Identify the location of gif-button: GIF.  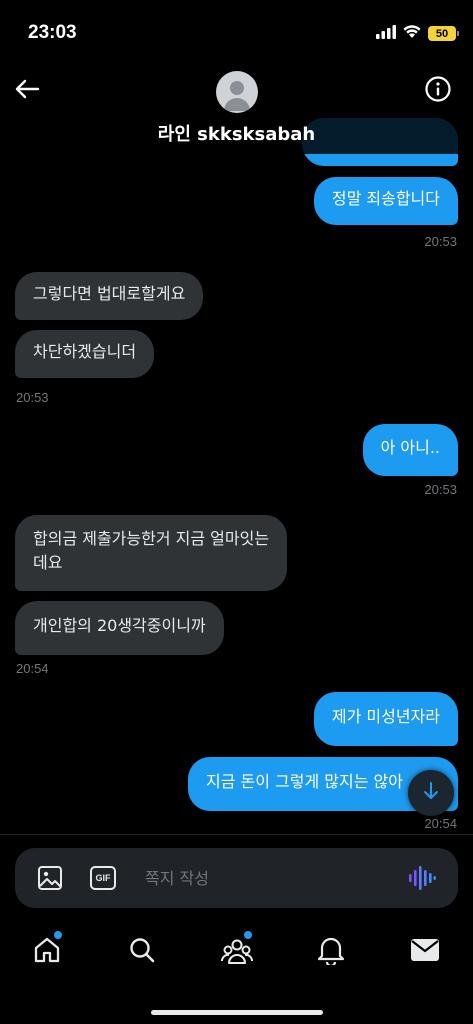
(103, 878).